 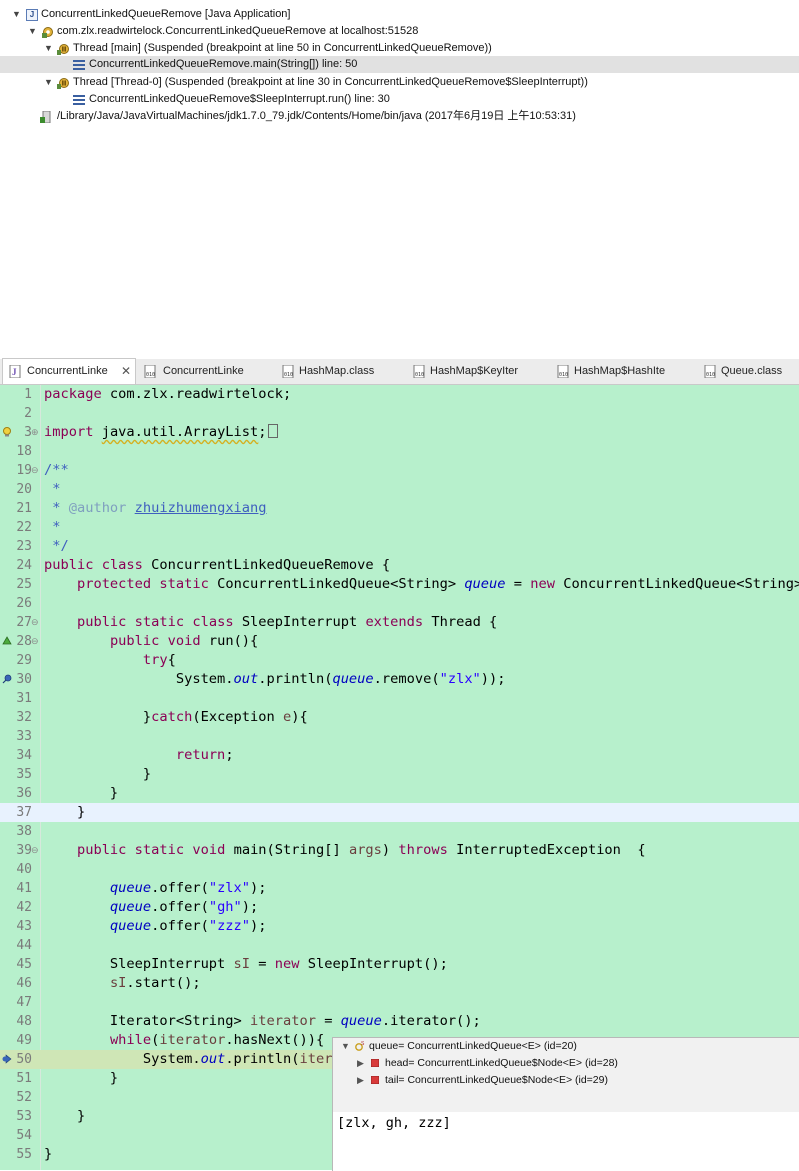 I want to click on tab-queue-class: 010 Queue.class, so click(x=751, y=371).